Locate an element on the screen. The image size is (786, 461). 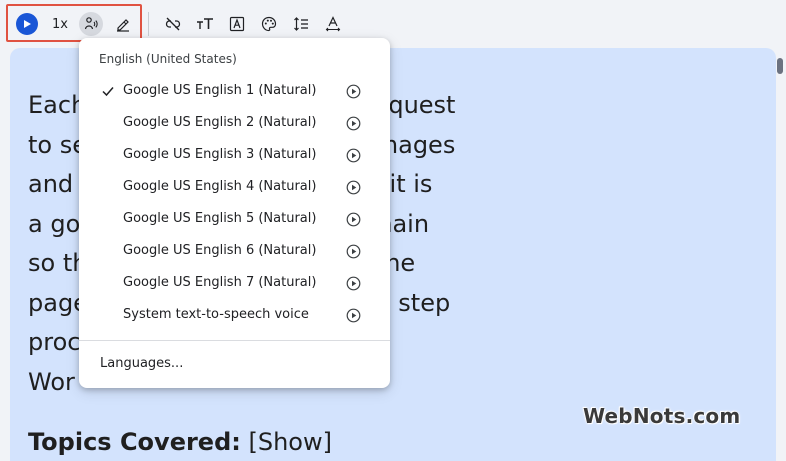
play-button is located at coordinates (27, 24).